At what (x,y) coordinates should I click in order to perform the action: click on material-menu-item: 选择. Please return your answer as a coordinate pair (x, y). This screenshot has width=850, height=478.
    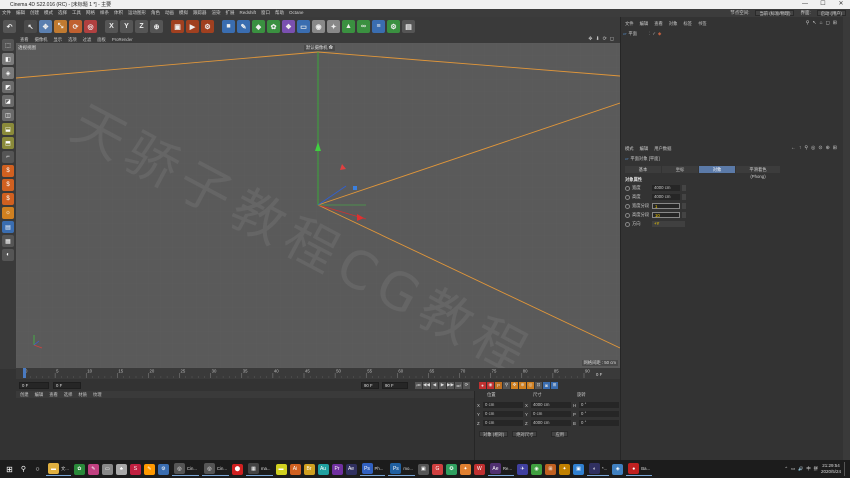
    Looking at the image, I should click on (68, 395).